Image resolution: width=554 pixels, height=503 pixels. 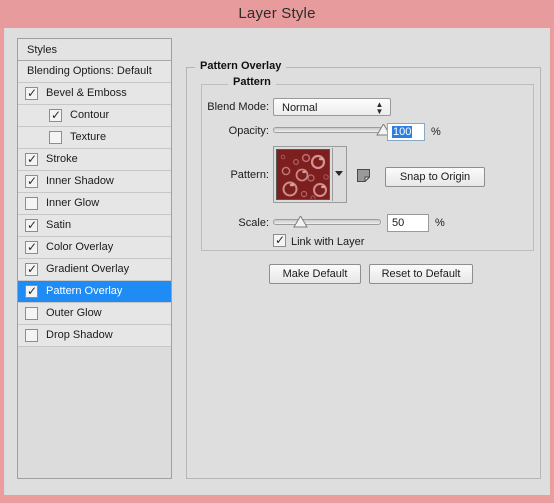 What do you see at coordinates (238, 107) in the screenshot?
I see `blend-mode-label: Blend Mode:` at bounding box center [238, 107].